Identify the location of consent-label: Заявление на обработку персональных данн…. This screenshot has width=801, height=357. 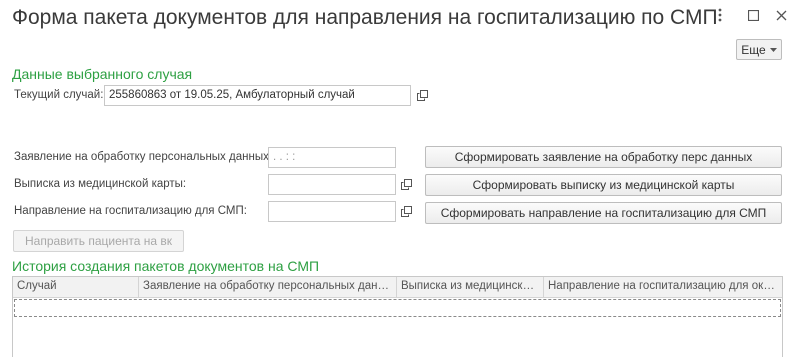
(143, 157).